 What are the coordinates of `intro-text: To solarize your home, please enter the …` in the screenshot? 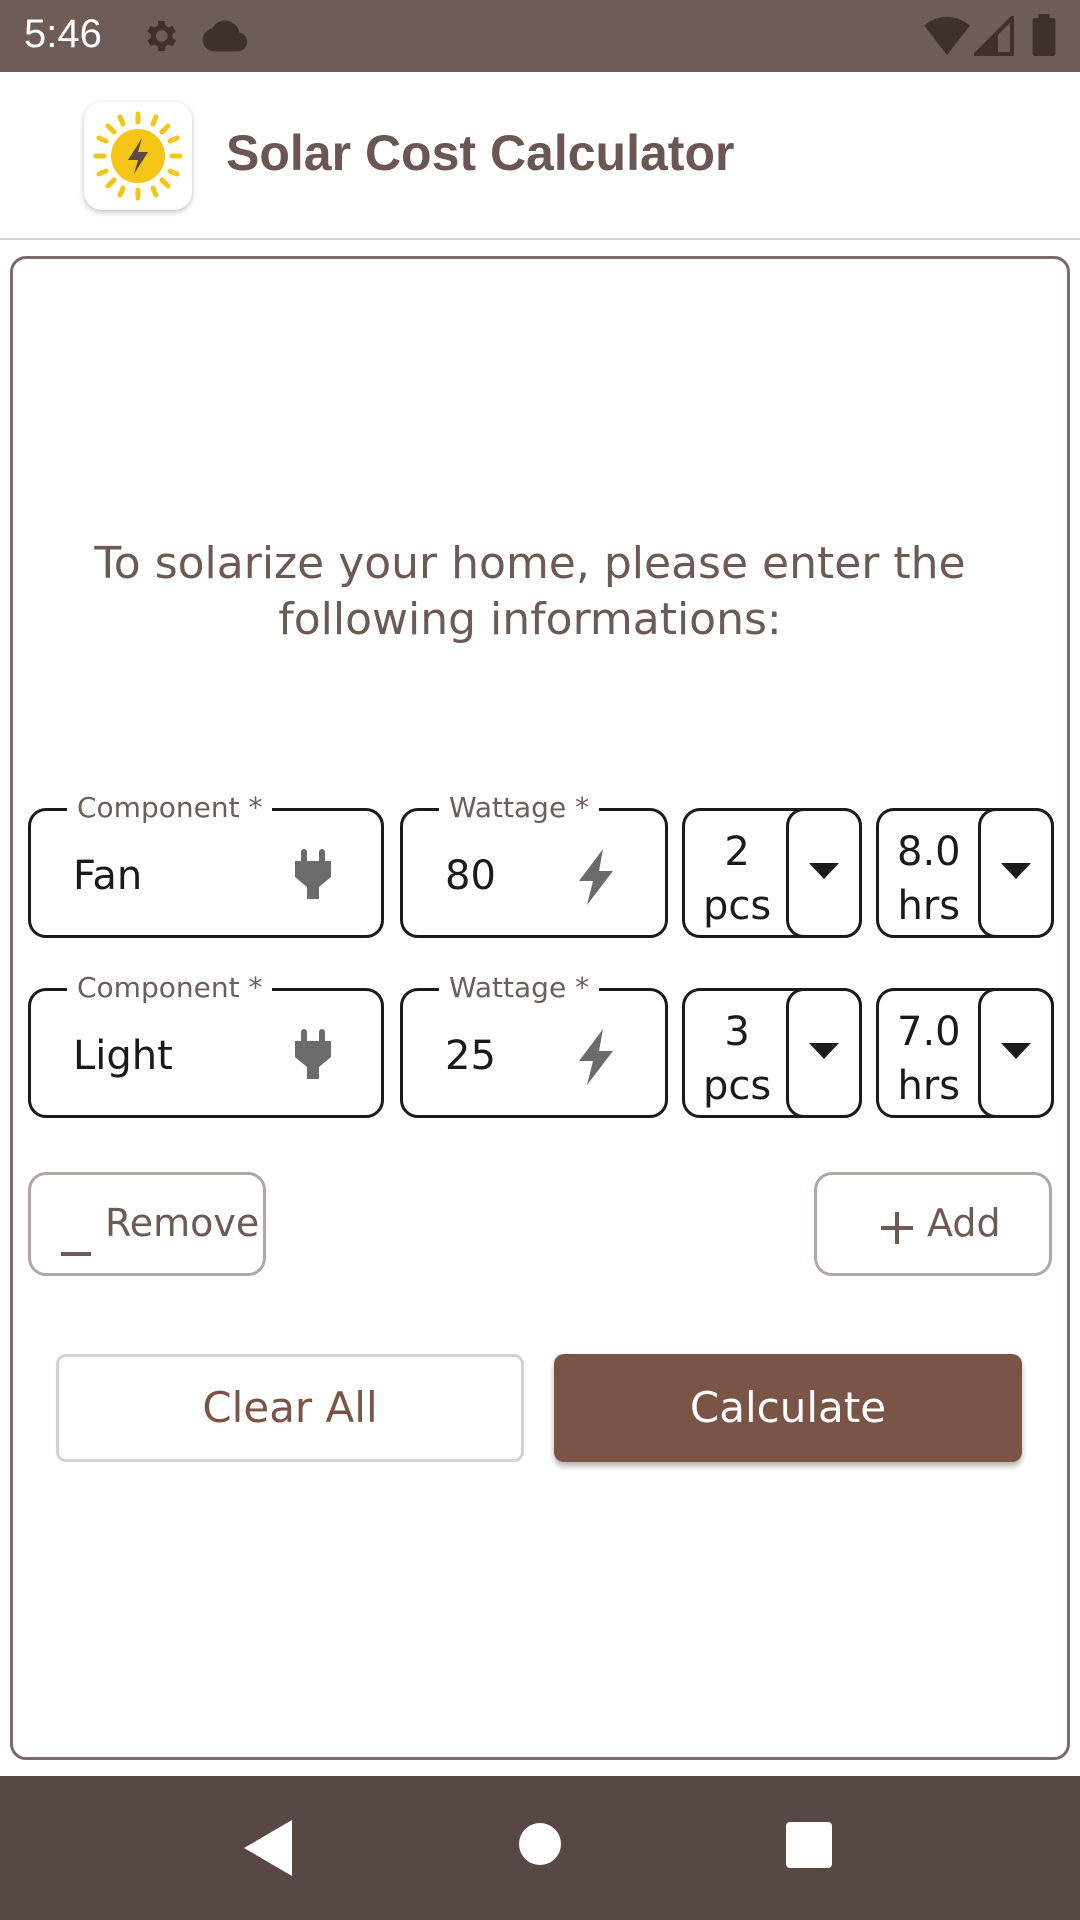 It's located at (530, 591).